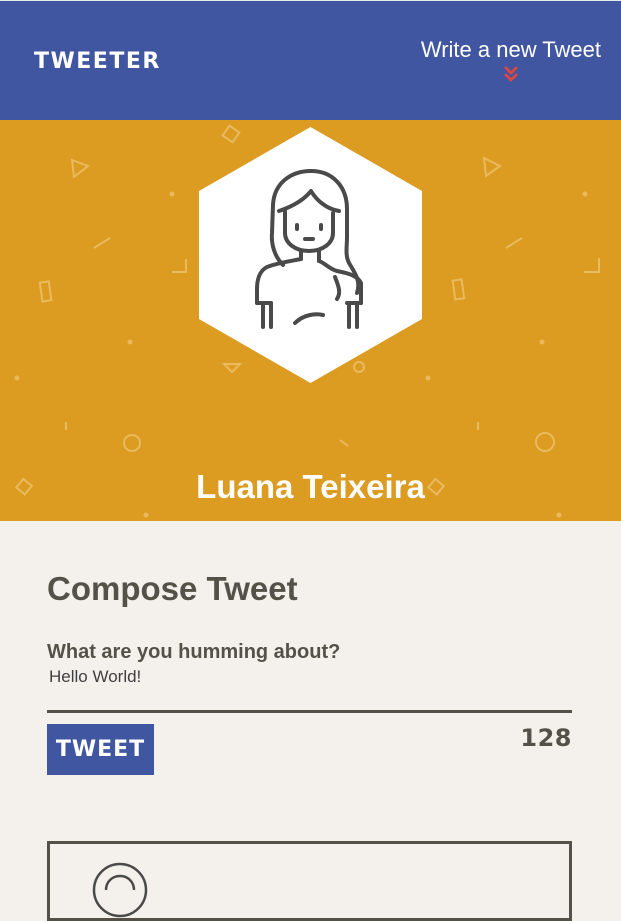 The image size is (621, 921). Describe the element at coordinates (546, 738) in the screenshot. I see `character-counter: 128` at that location.